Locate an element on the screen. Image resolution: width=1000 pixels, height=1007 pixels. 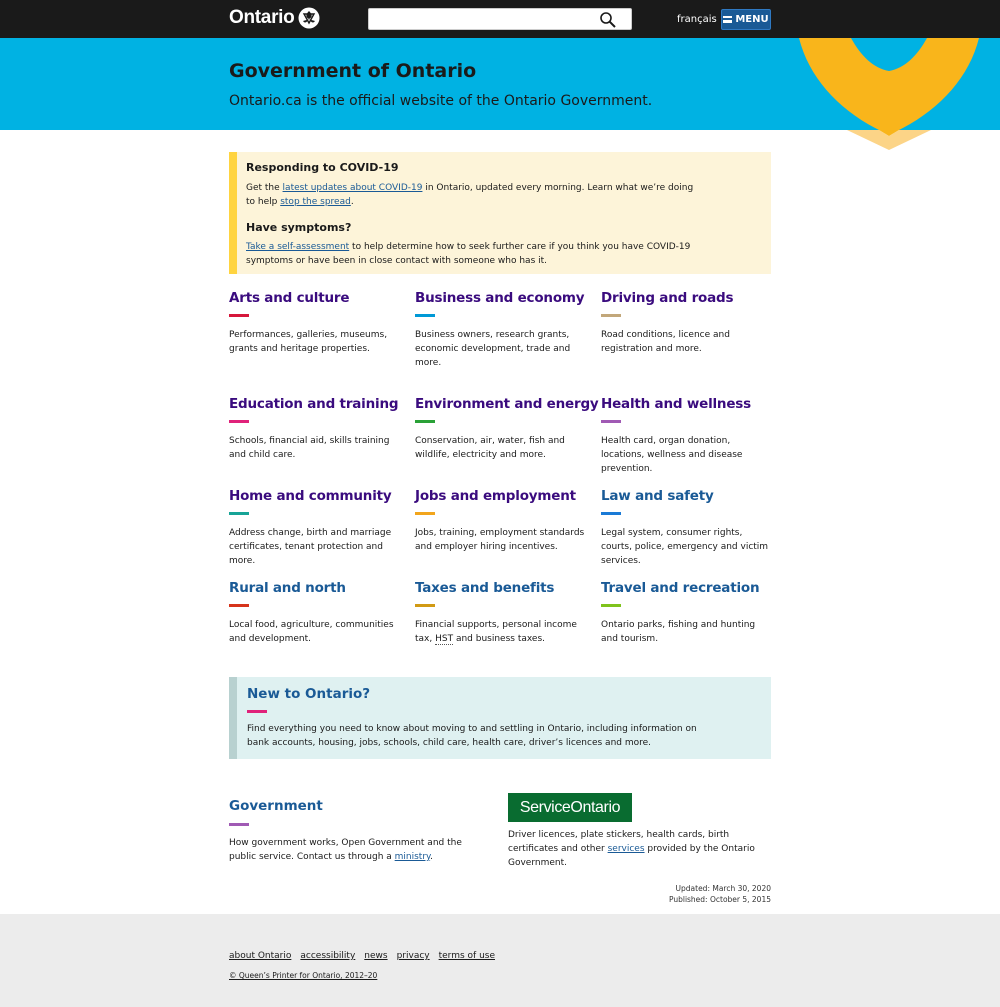
covid-updates-link: latest updates about COVID-19 is located at coordinates (353, 188).